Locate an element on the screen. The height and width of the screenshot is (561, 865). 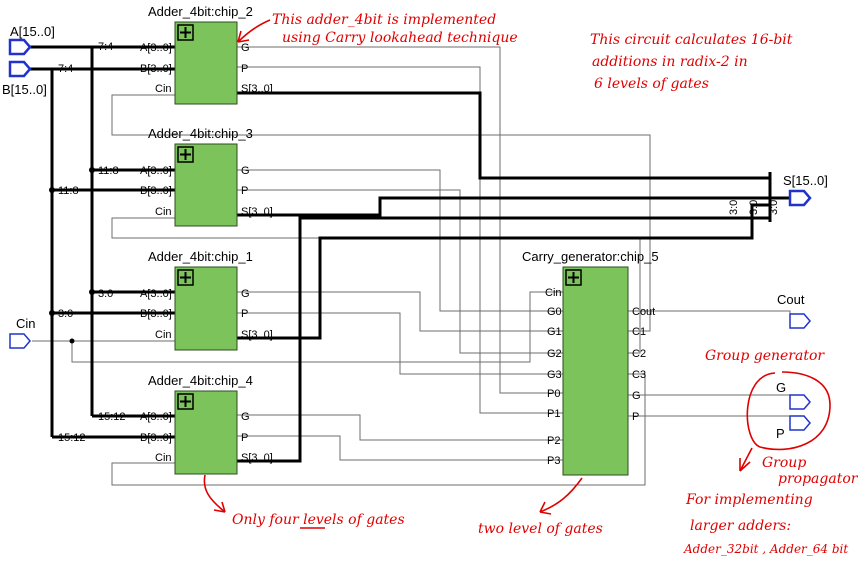
pin-label: G1 is located at coordinates (554, 332).